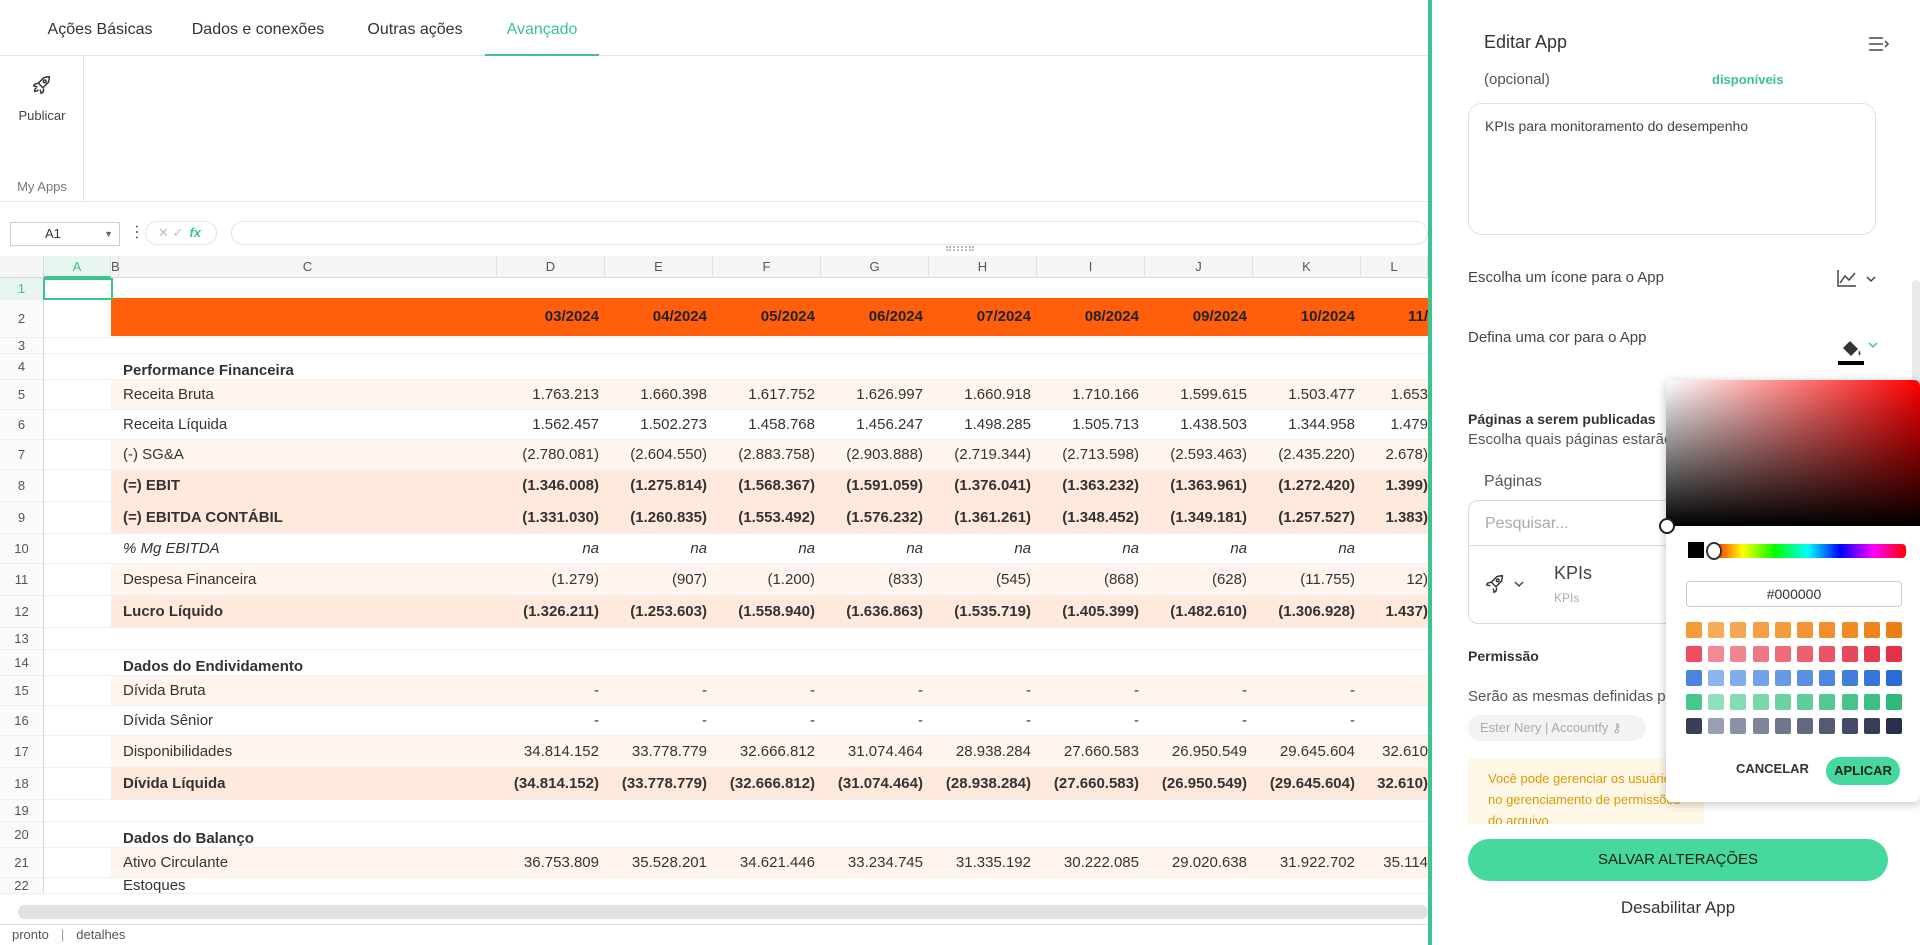 This screenshot has width=1920, height=945. What do you see at coordinates (659, 267) in the screenshot?
I see `column-header-e: E` at bounding box center [659, 267].